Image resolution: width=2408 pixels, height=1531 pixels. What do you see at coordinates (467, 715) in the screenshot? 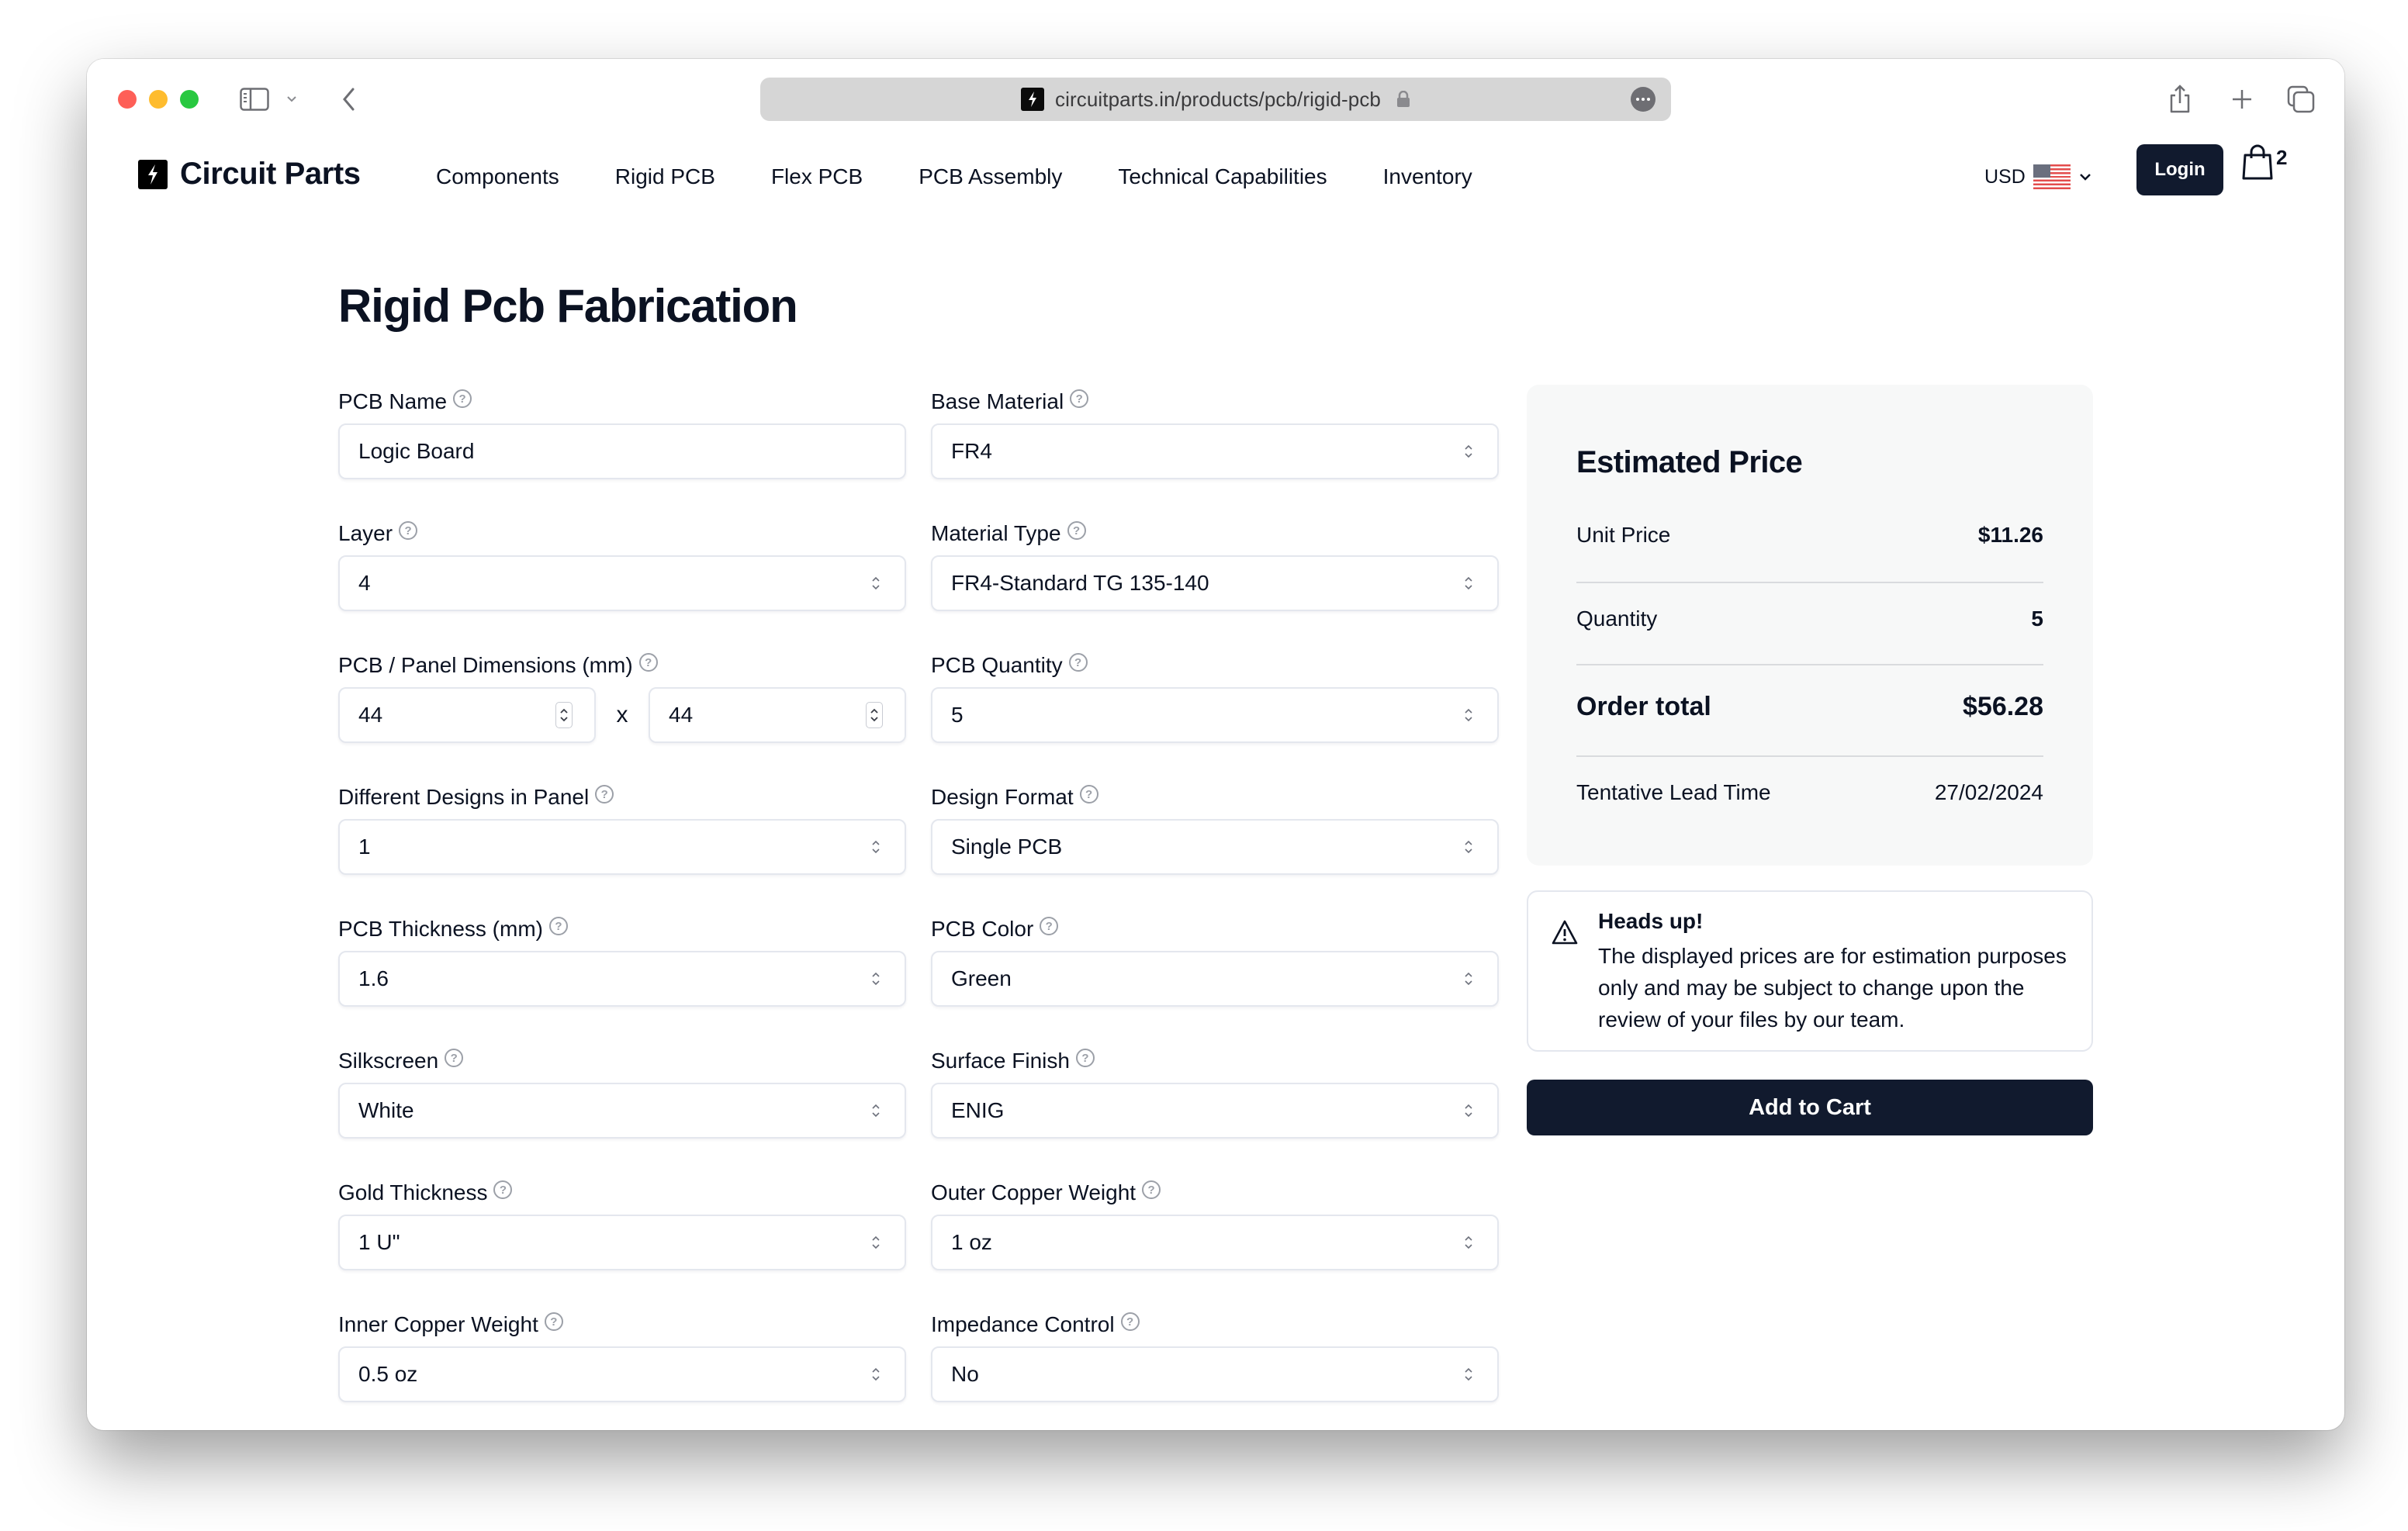
I see `width-number-input: 44` at bounding box center [467, 715].